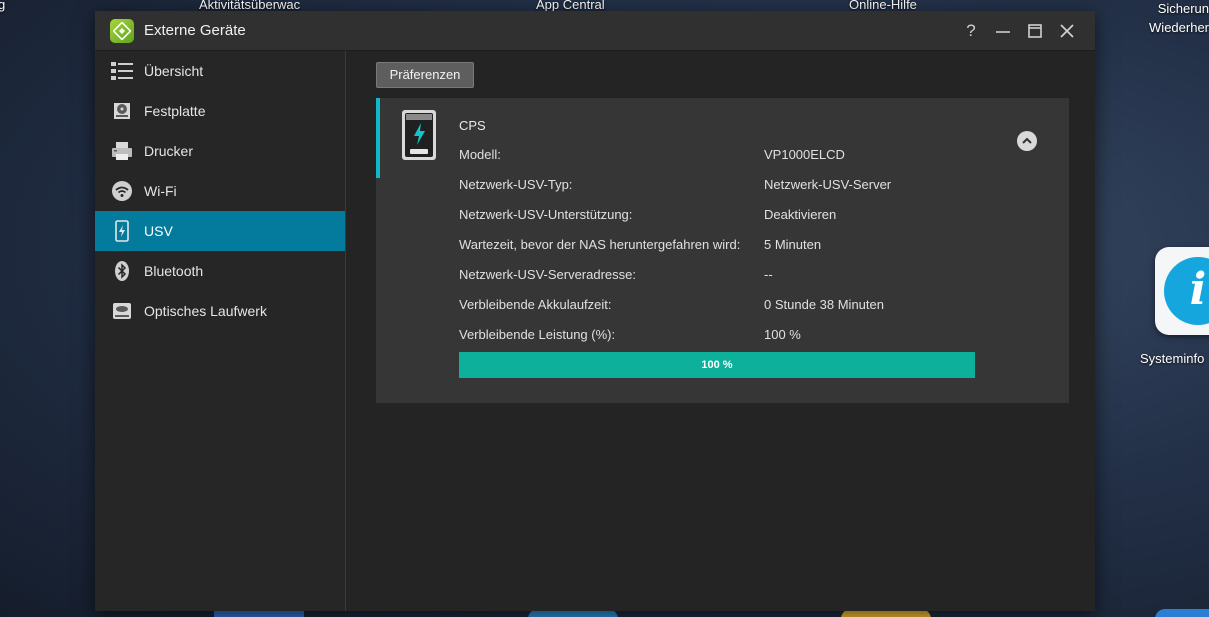  Describe the element at coordinates (174, 71) in the screenshot. I see `sidebar-item-label: Übersicht` at that location.